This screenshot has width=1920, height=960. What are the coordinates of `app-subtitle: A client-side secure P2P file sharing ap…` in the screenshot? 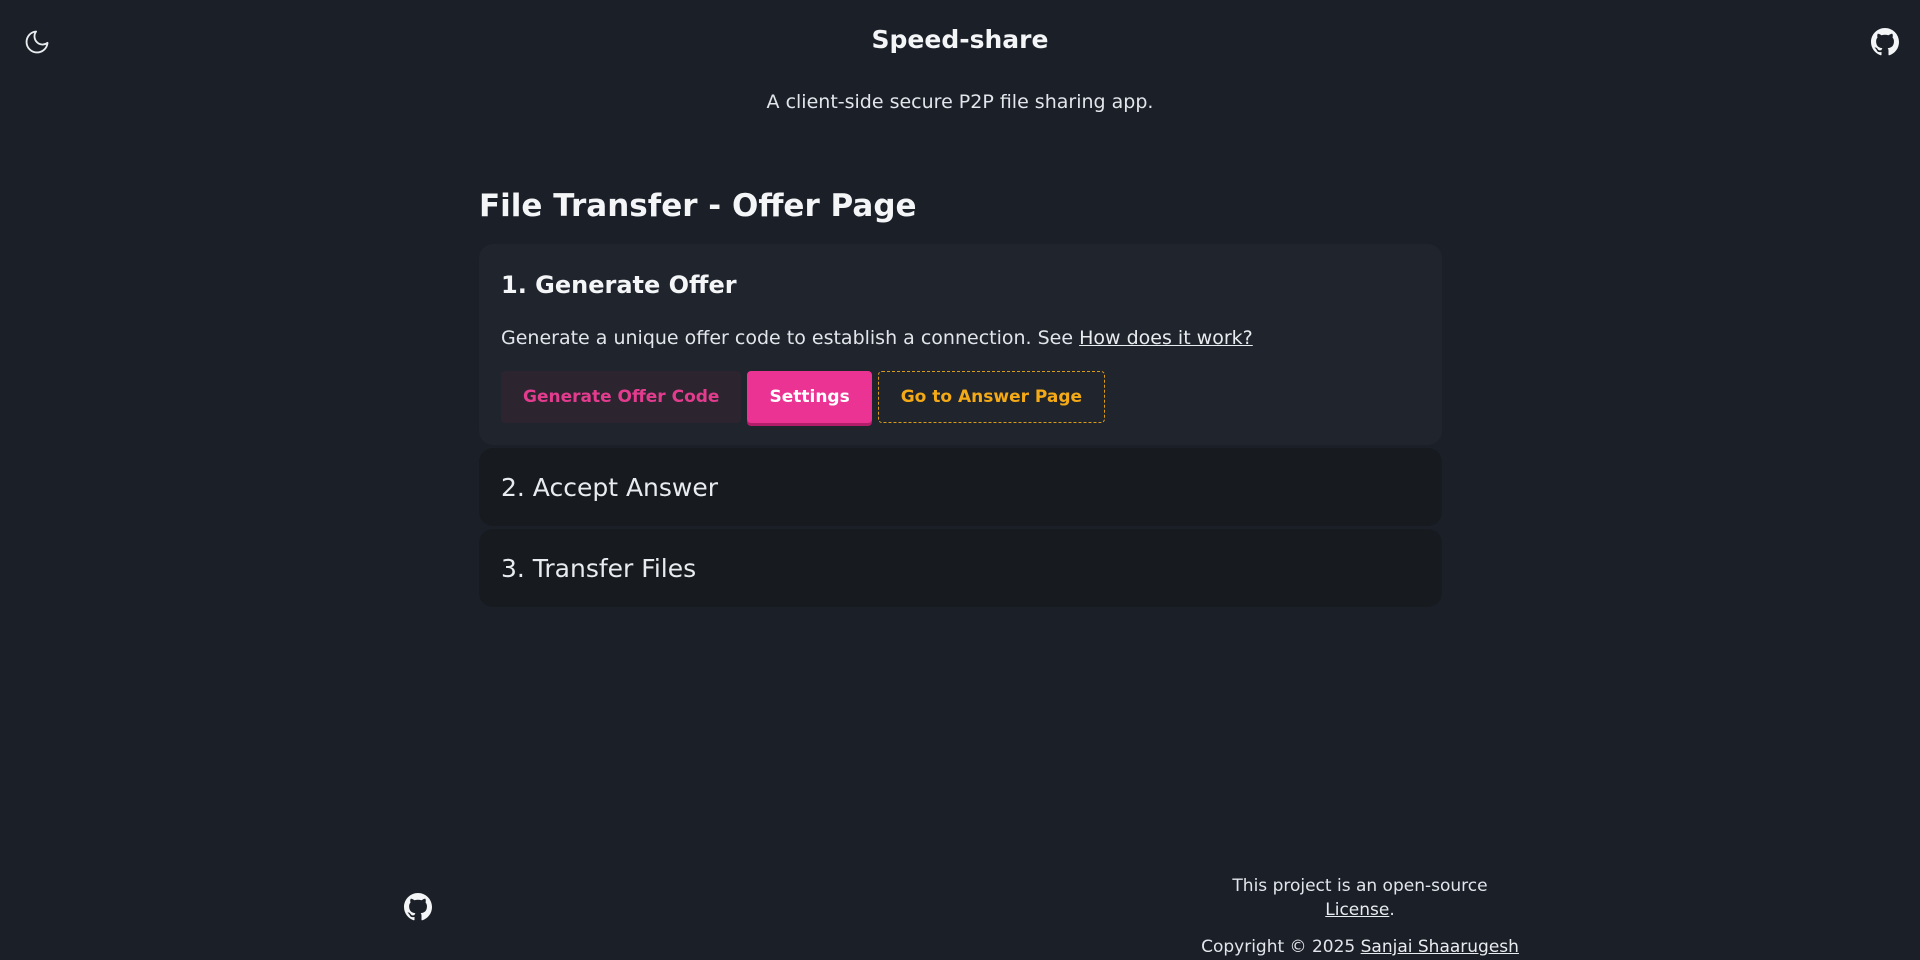 It's located at (960, 102).